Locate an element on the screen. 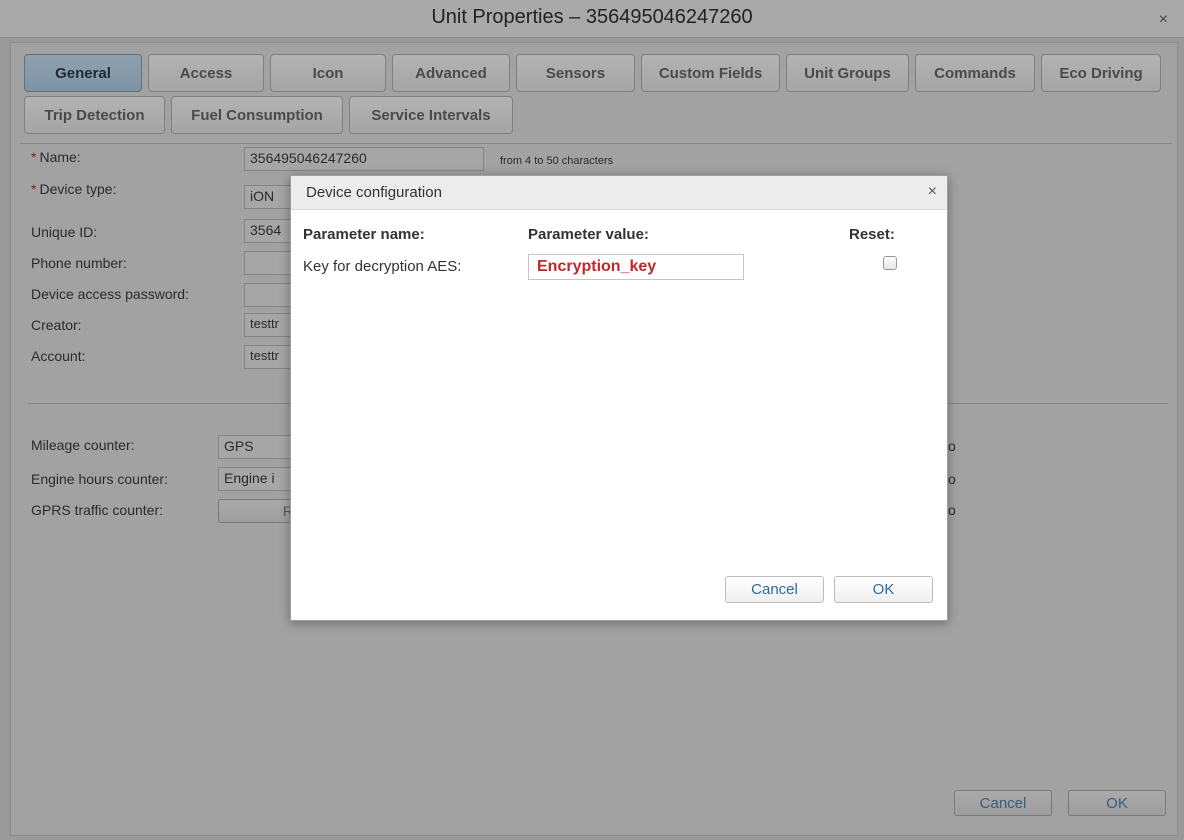 Image resolution: width=1184 pixels, height=840 pixels. name-label: * Name: is located at coordinates (56, 157).